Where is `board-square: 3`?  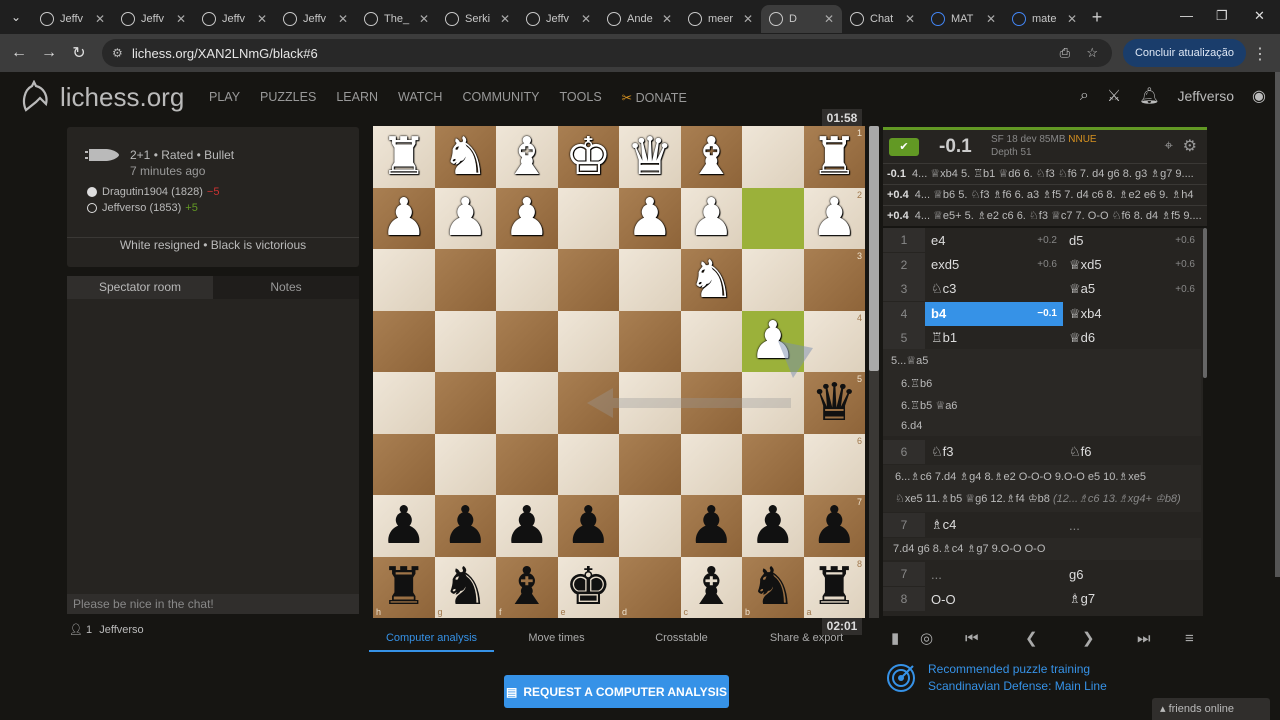 board-square: 3 is located at coordinates (834, 280).